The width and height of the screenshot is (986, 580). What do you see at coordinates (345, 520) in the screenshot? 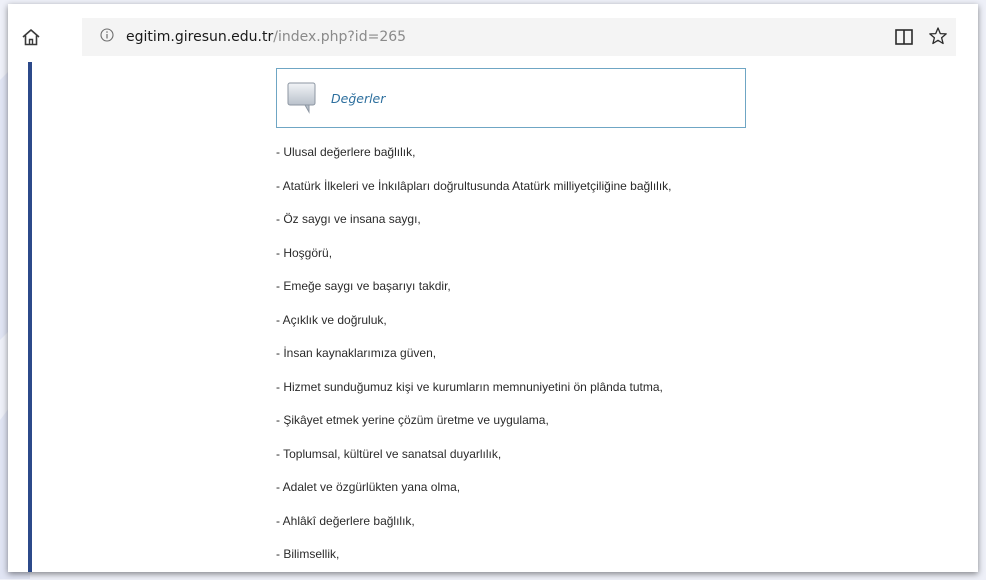
I see `list-item: - Ahlâkî değerlere bağlılık,` at bounding box center [345, 520].